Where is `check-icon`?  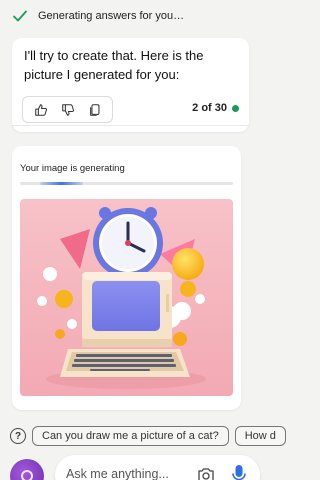
check-icon is located at coordinates (20, 16).